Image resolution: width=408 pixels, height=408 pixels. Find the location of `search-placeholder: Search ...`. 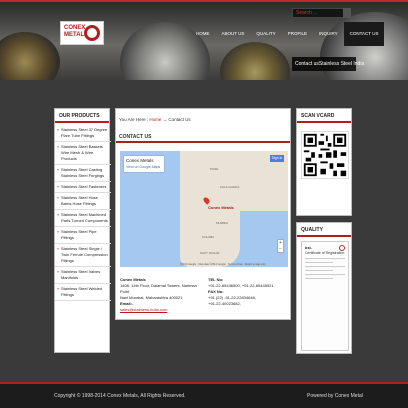

search-placeholder: Search ... is located at coordinates (307, 13).